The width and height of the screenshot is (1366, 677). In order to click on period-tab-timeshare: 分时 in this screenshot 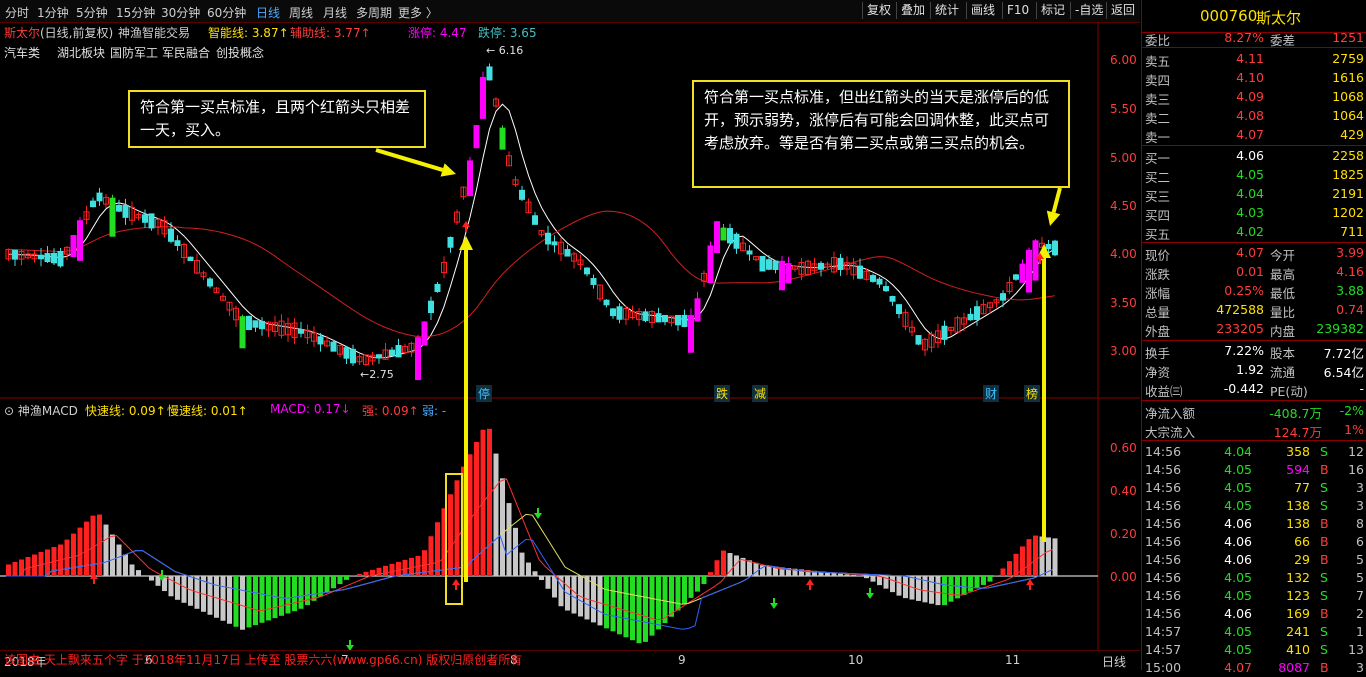, I will do `click(17, 12)`.